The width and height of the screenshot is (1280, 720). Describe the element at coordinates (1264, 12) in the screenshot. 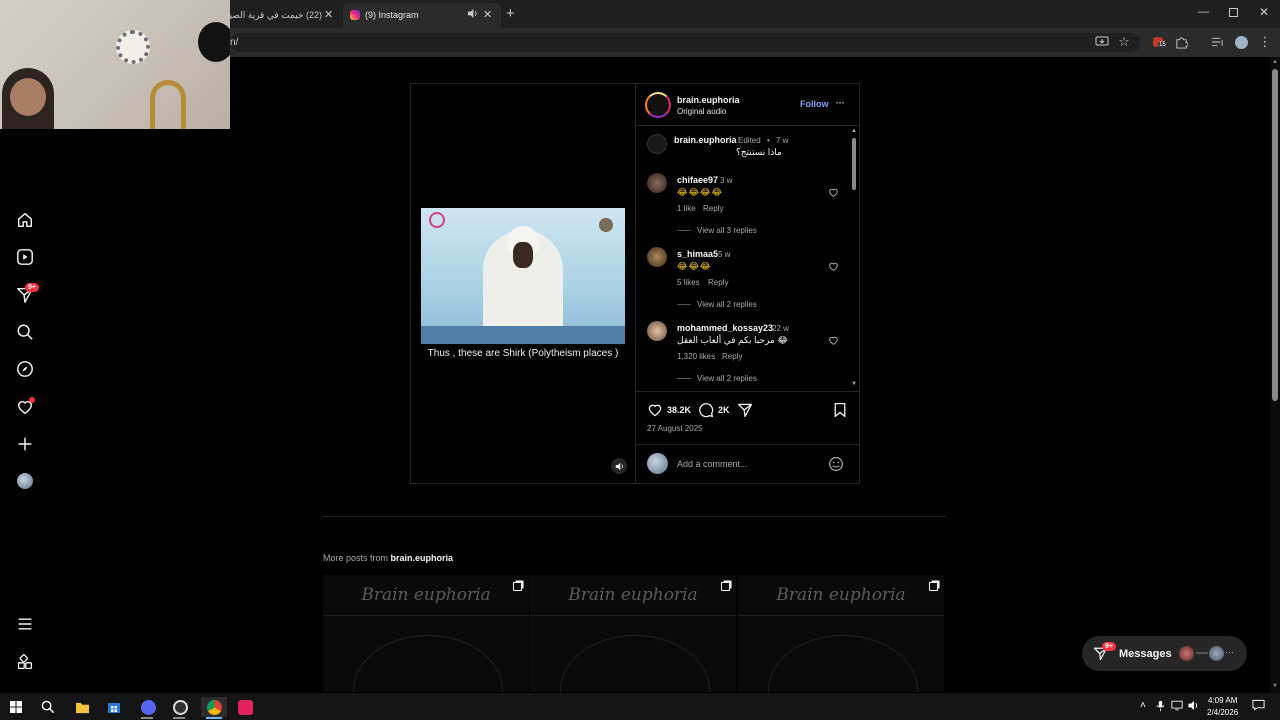

I see `close-window-icon: ✕` at that location.